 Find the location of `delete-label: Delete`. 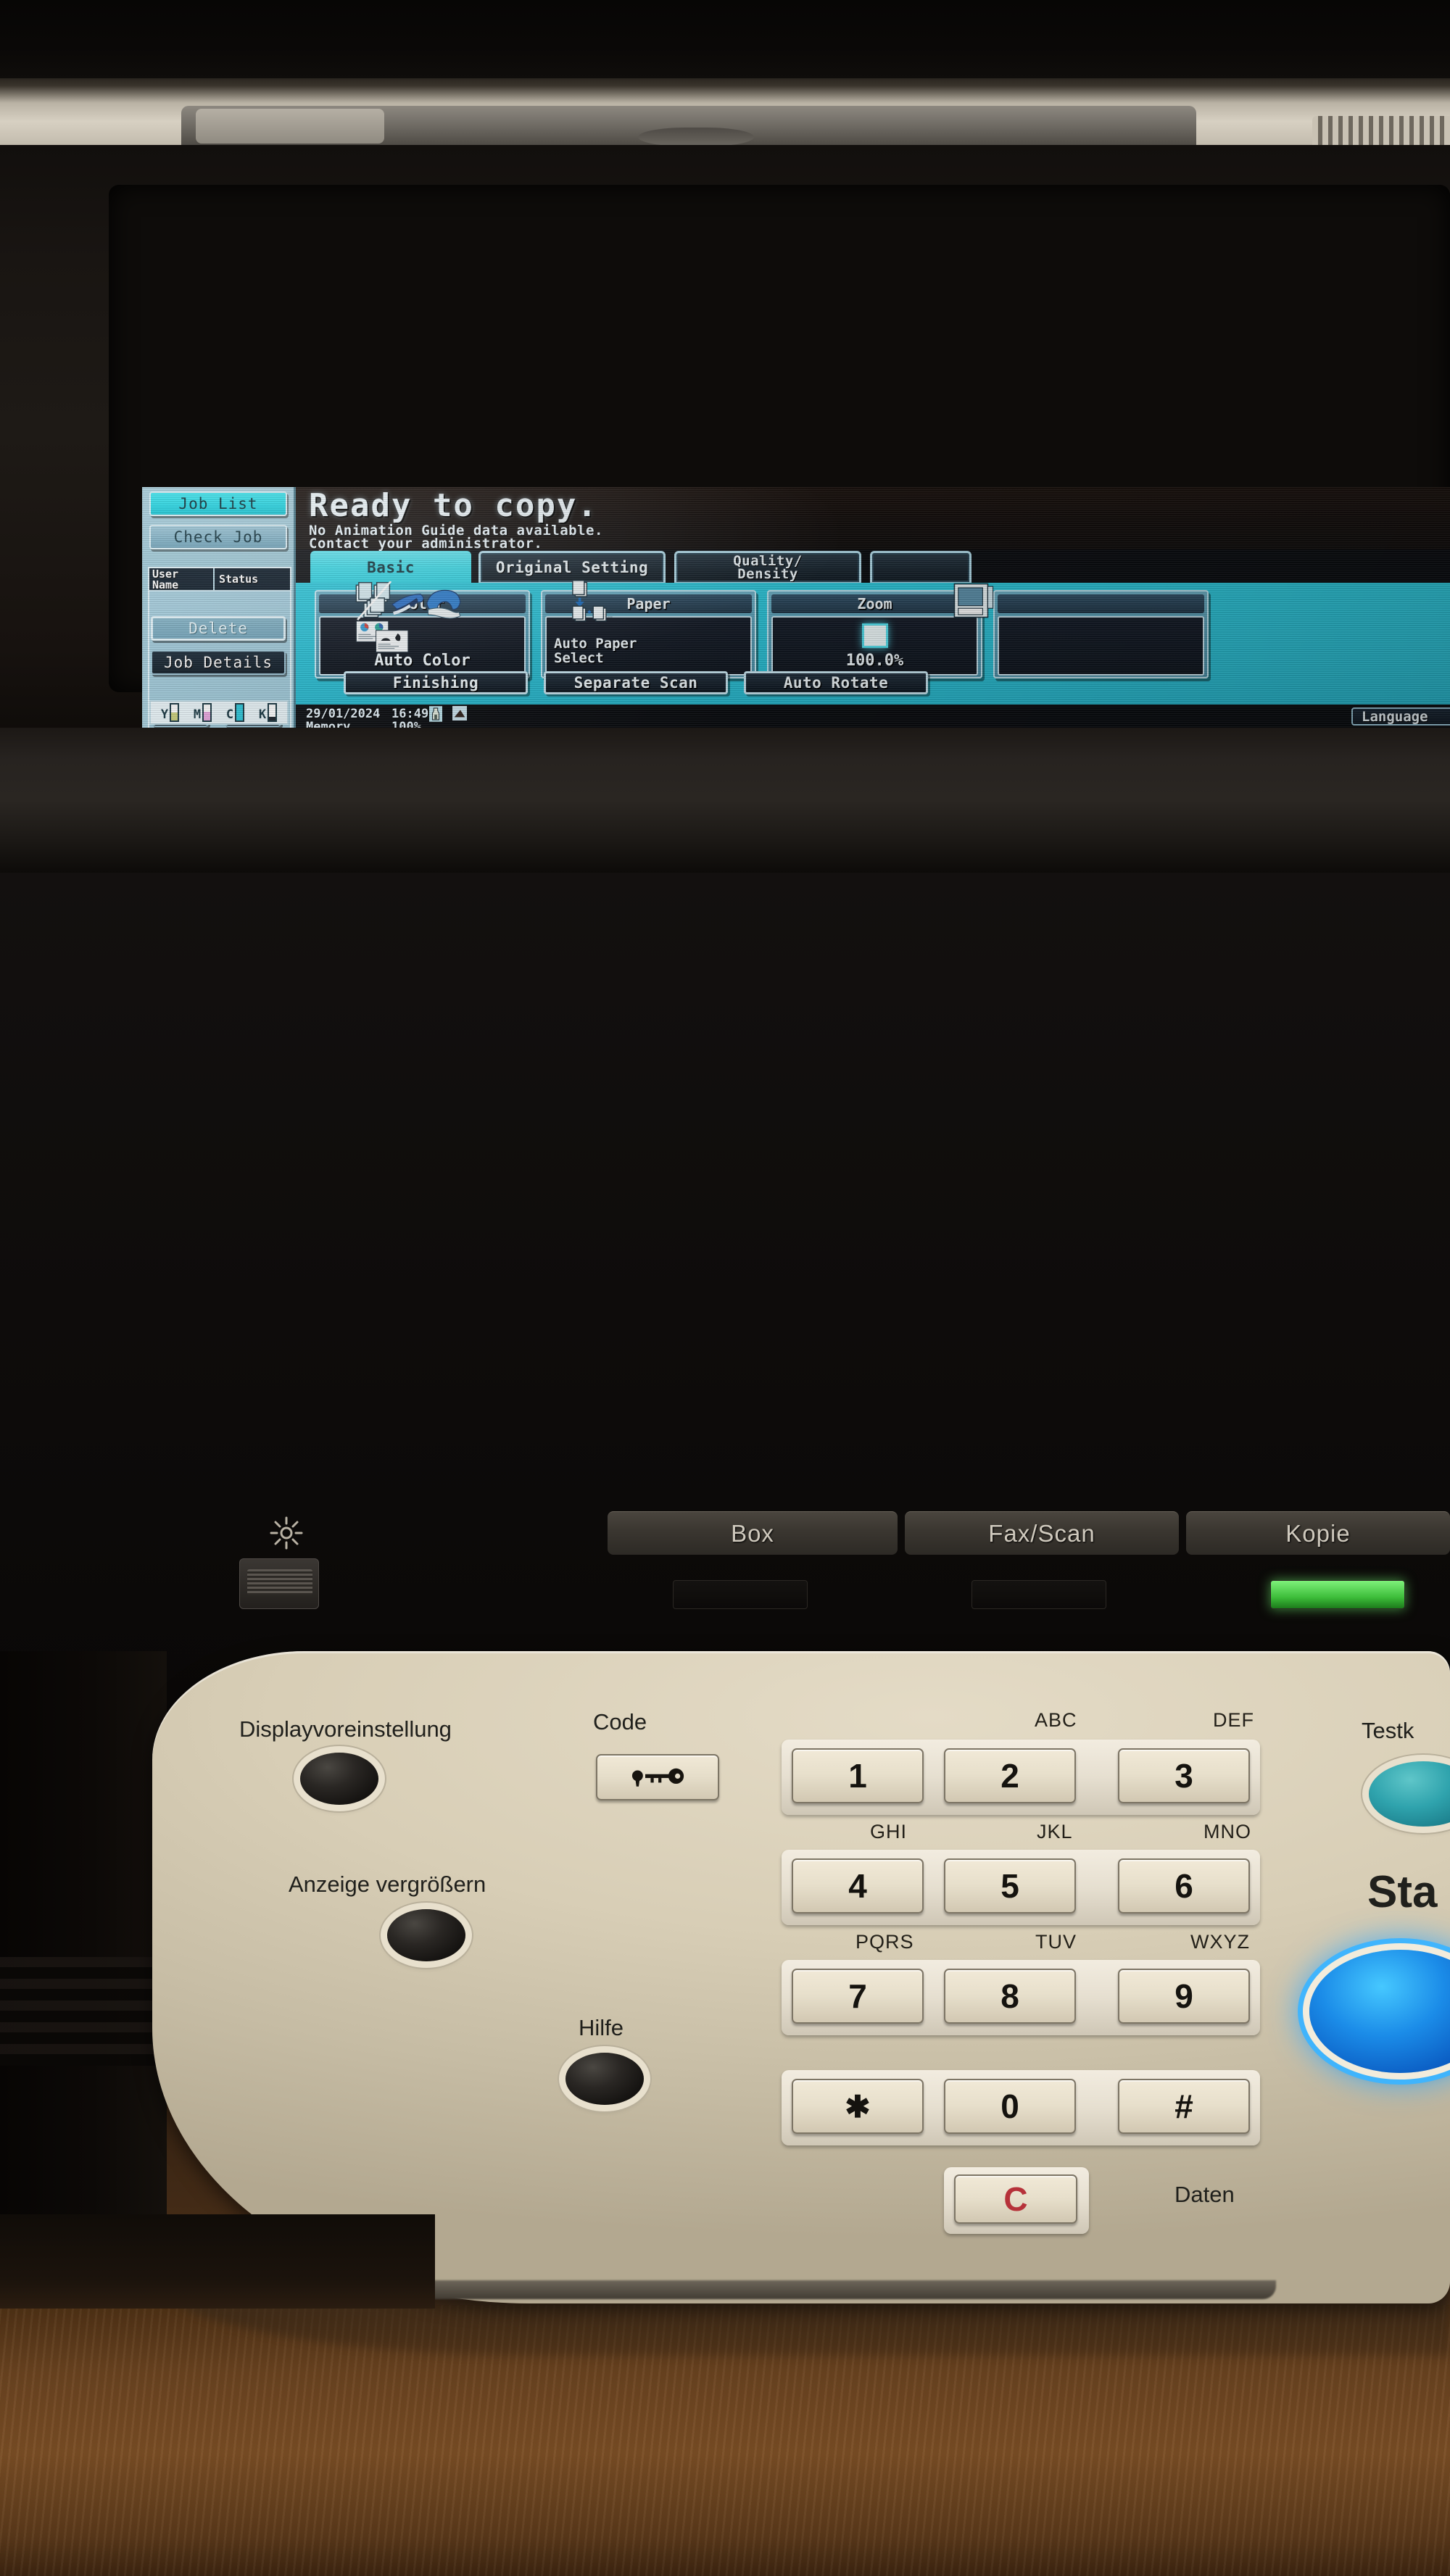

delete-label: Delete is located at coordinates (218, 628).